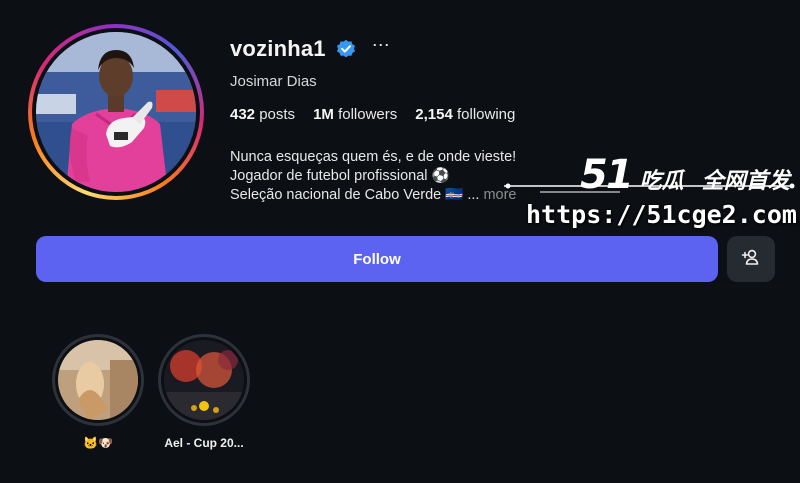  Describe the element at coordinates (98, 443) in the screenshot. I see `highlight-label: 🐱🐶` at that location.